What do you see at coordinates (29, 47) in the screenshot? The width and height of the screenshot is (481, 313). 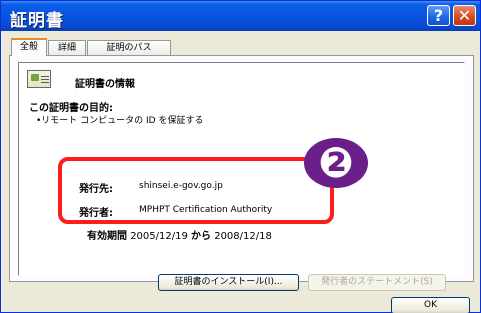 I see `tab-general: 全般` at bounding box center [29, 47].